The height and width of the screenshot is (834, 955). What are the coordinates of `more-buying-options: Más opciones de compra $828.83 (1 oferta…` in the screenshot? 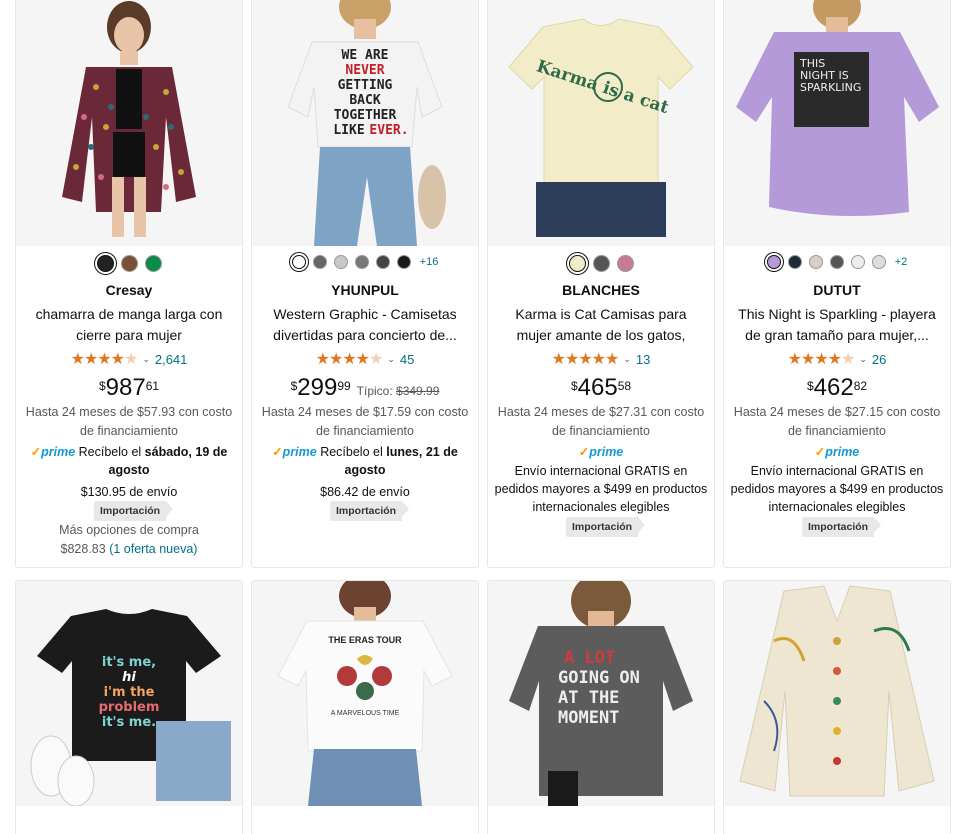 It's located at (129, 540).